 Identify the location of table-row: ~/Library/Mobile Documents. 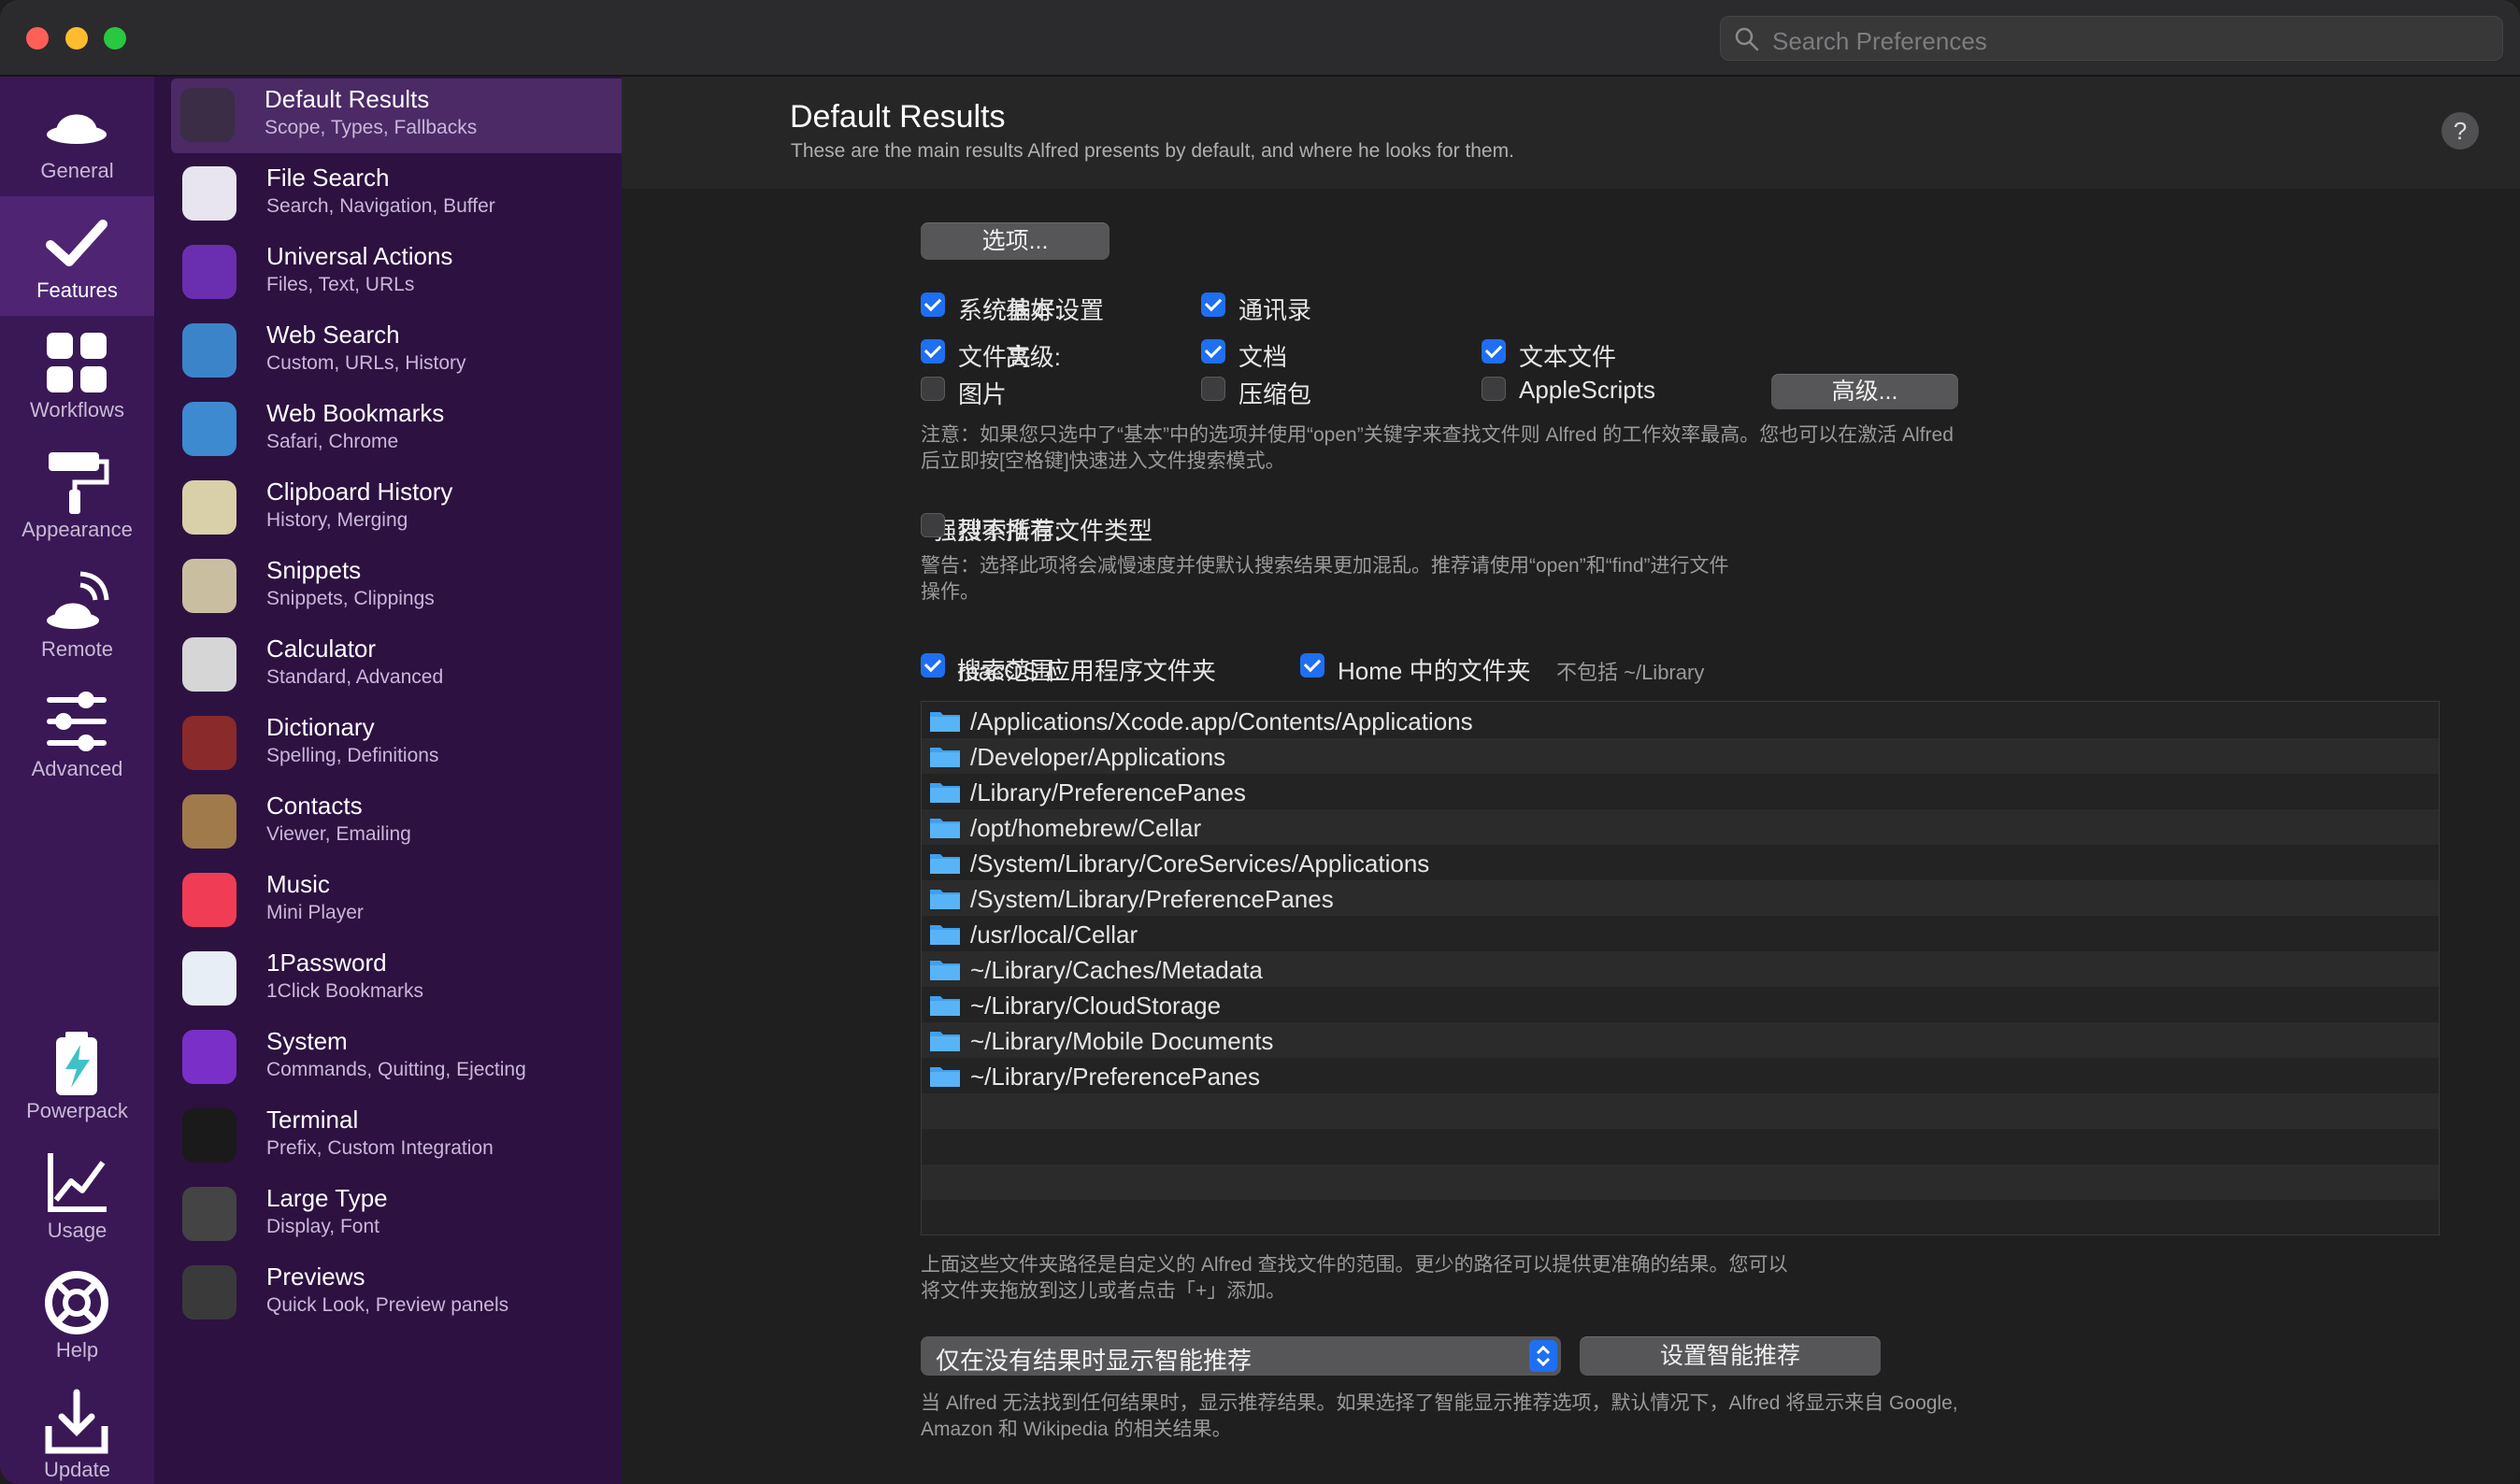
(1680, 1040).